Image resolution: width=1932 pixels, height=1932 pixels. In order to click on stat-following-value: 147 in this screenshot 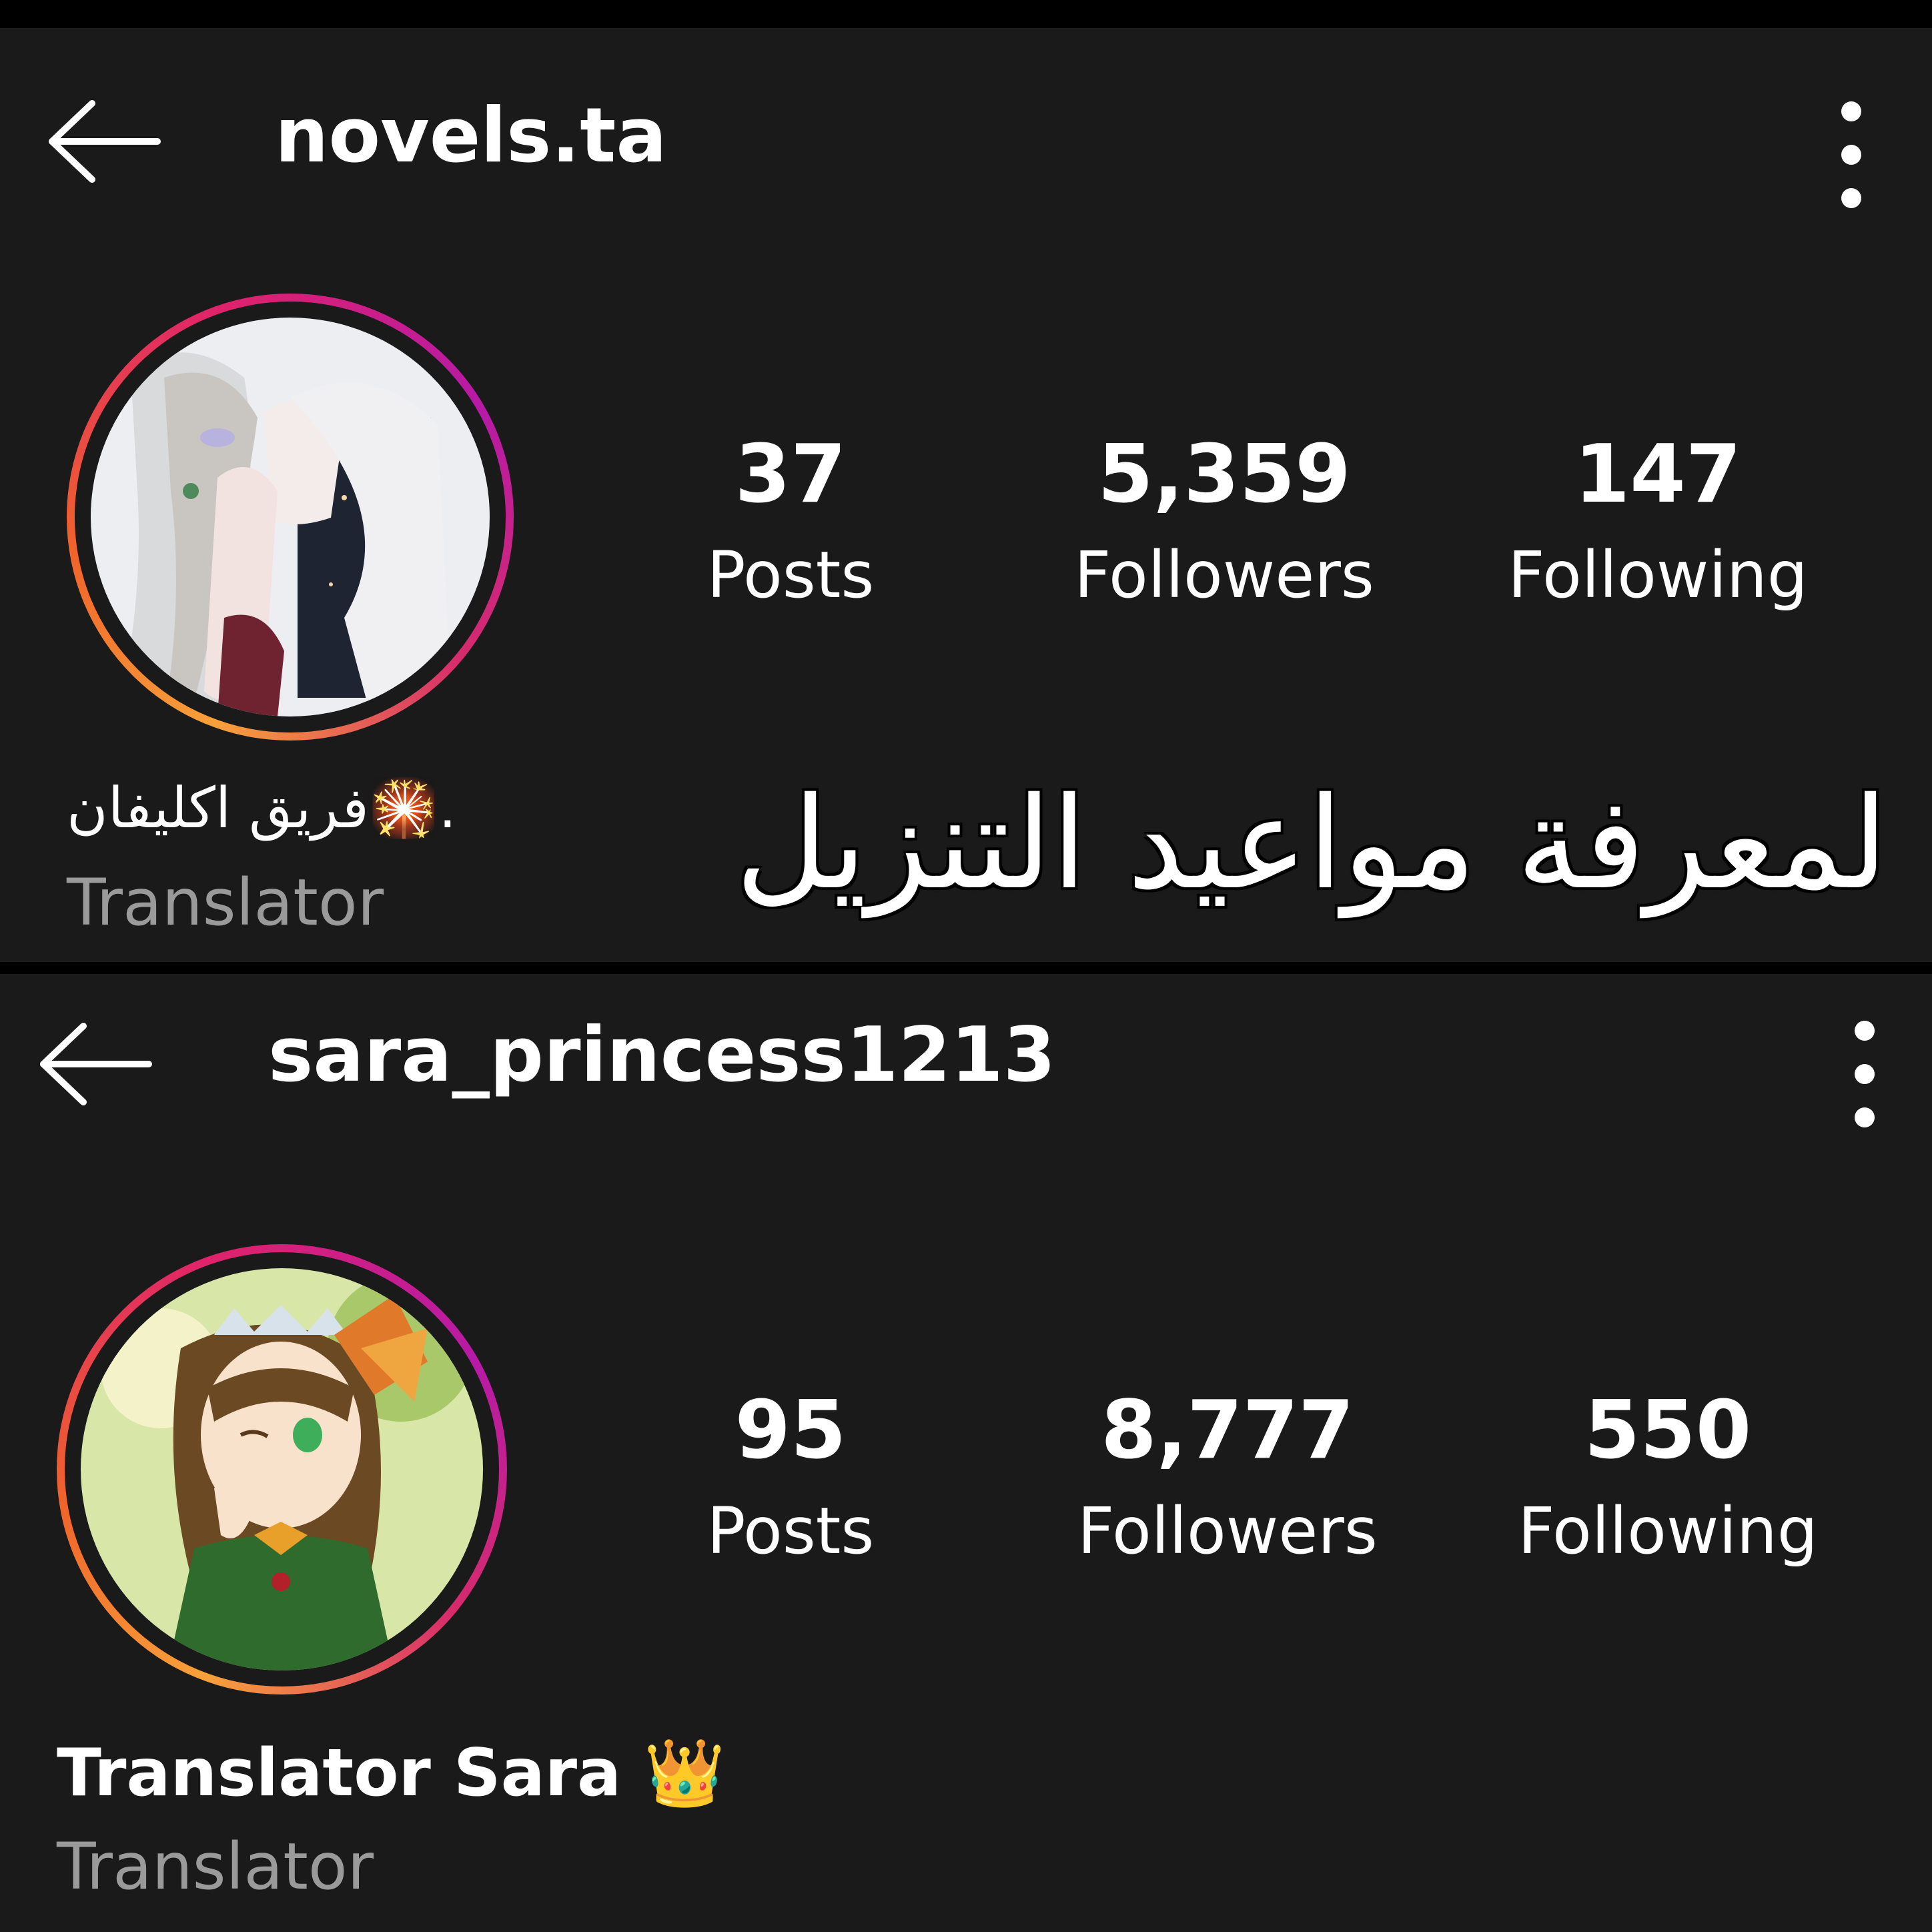, I will do `click(1658, 475)`.